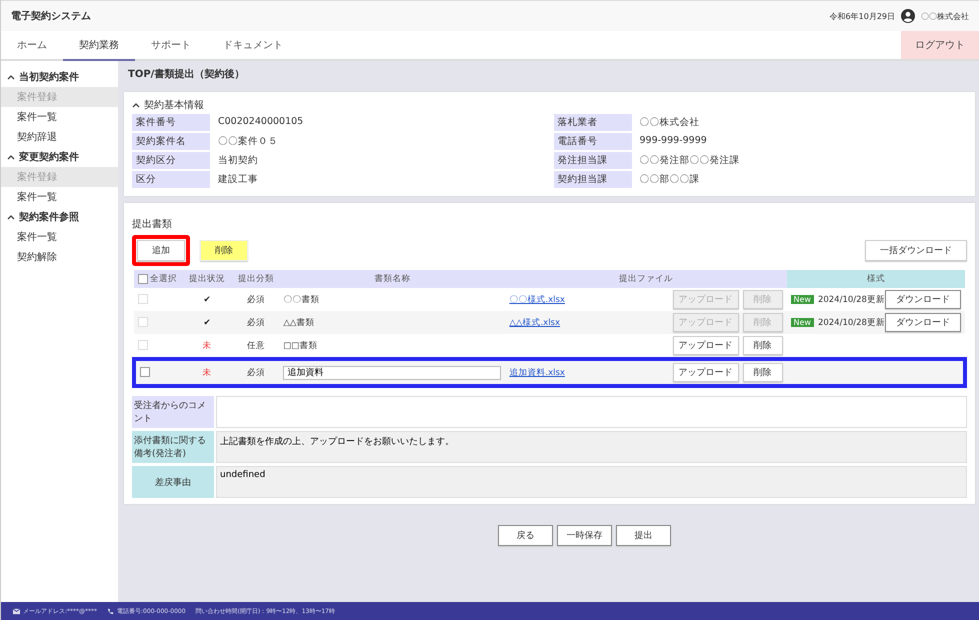 This screenshot has width=979, height=620. I want to click on sidebar-item: 契約辞退, so click(59, 137).